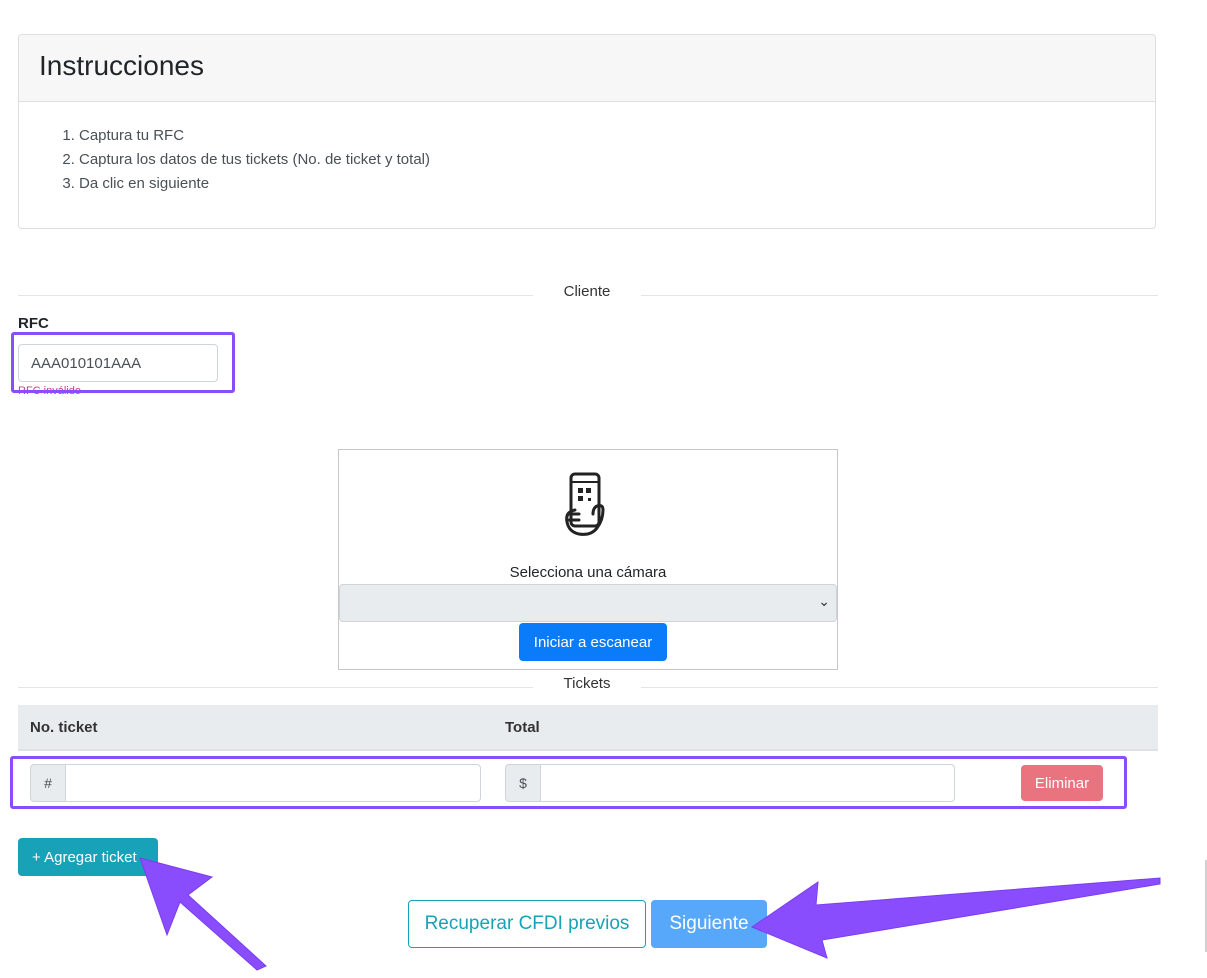 The width and height of the screenshot is (1207, 978). What do you see at coordinates (588, 603) in the screenshot?
I see `camera-select: ⌄` at bounding box center [588, 603].